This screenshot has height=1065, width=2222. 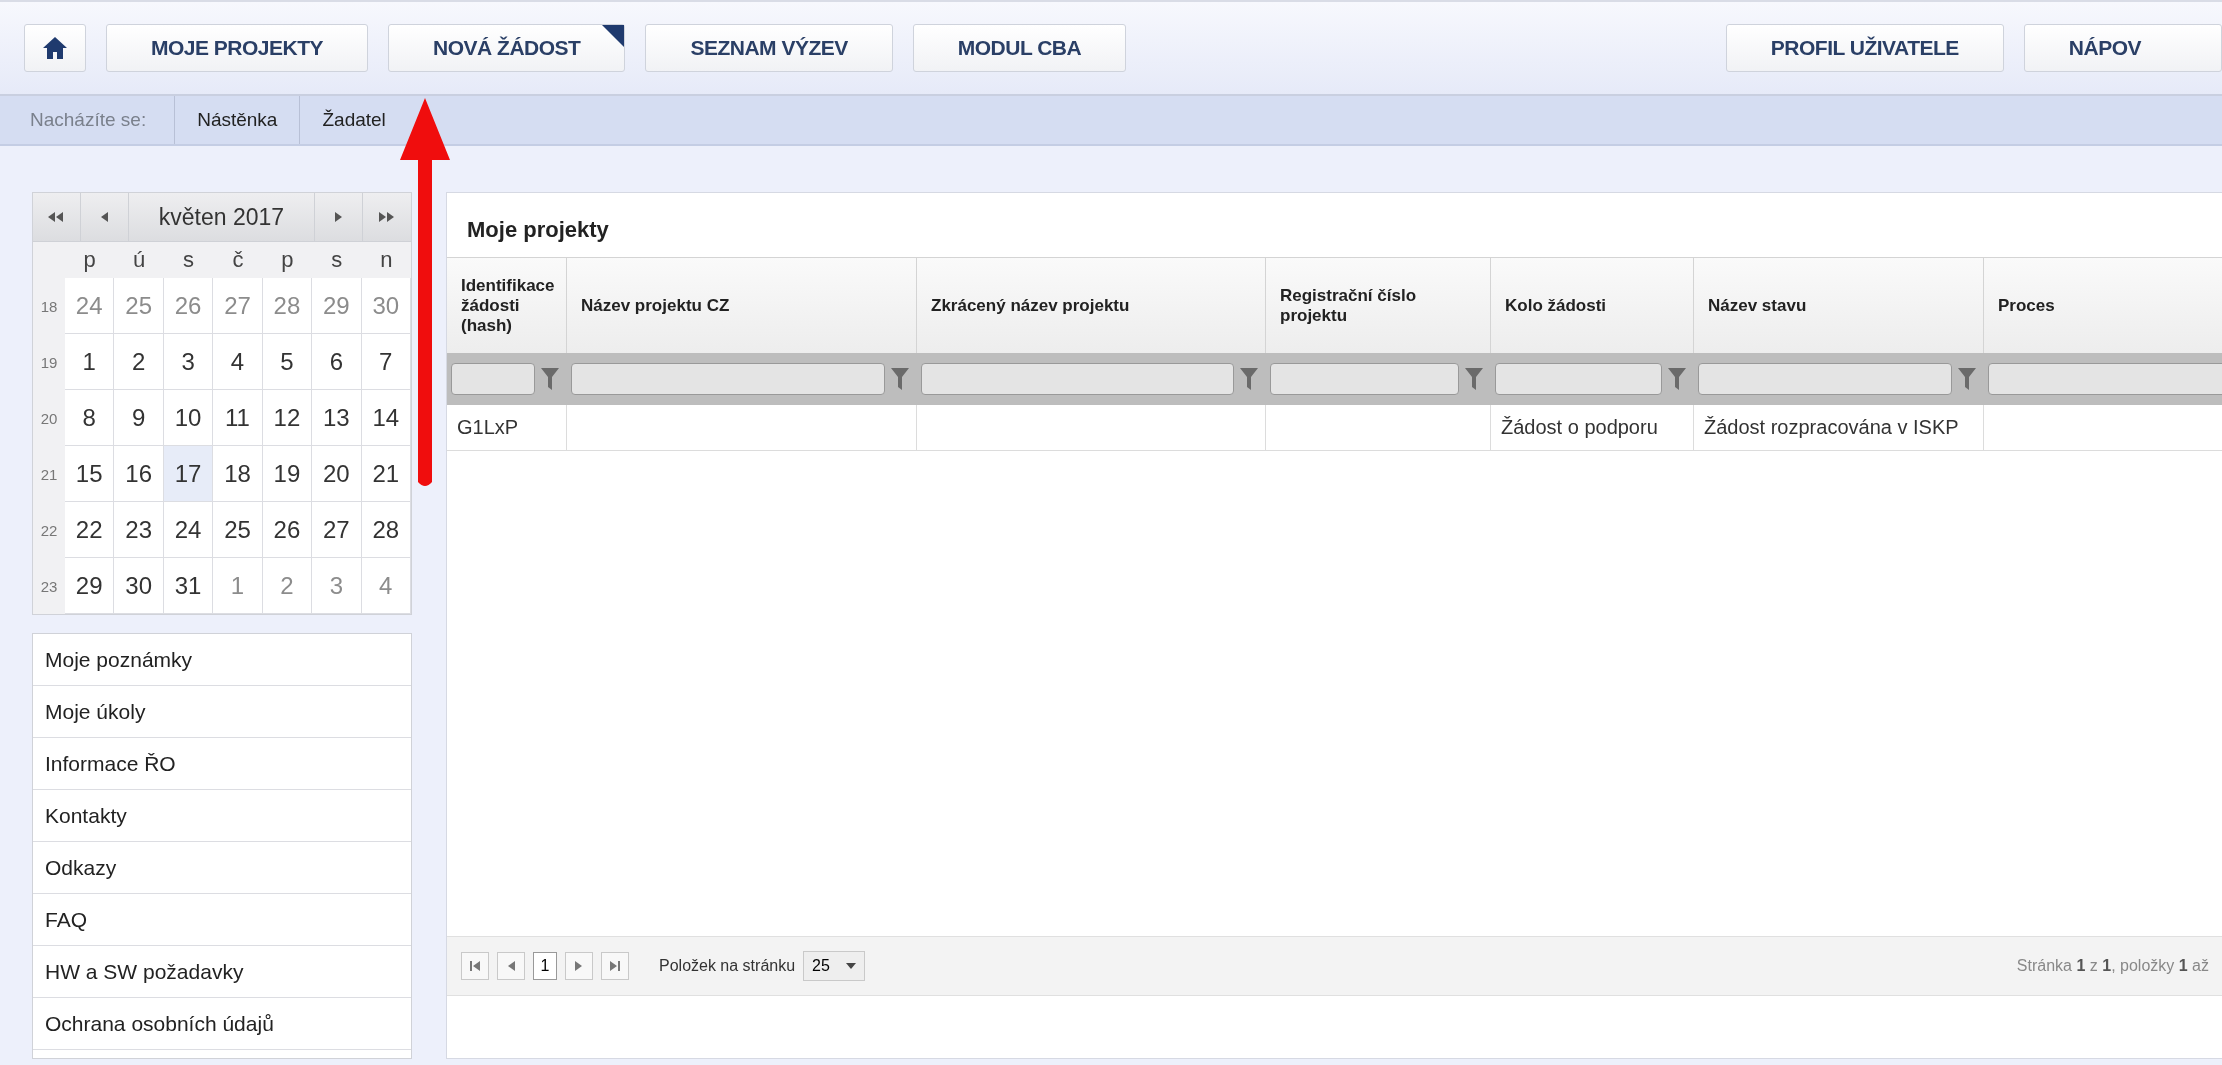 I want to click on weekday-label: n, so click(x=386, y=260).